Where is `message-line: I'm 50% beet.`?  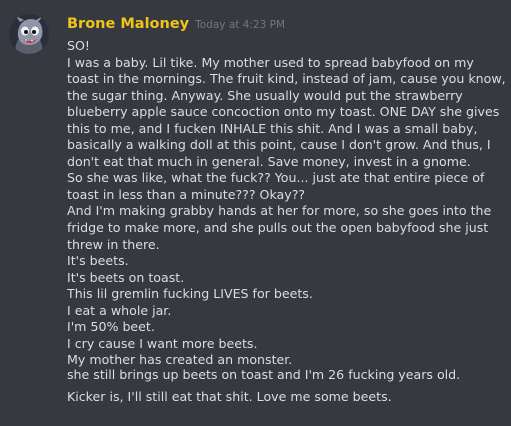 message-line: I'm 50% beet. is located at coordinates (111, 327).